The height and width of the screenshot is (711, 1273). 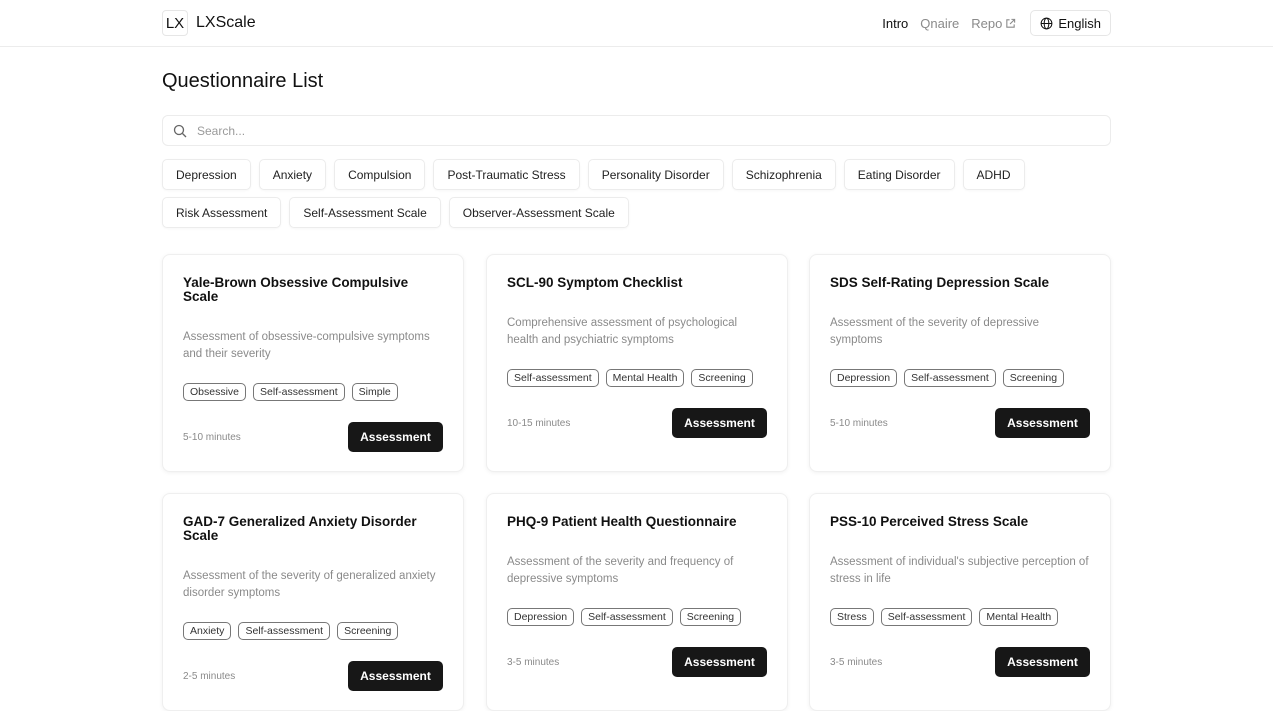 What do you see at coordinates (296, 289) in the screenshot?
I see `card-title: Yale-Brown Obsessive Compulsive Scale` at bounding box center [296, 289].